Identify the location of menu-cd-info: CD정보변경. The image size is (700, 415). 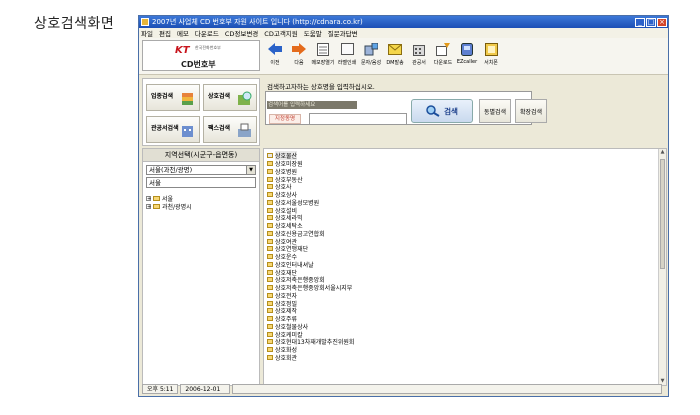
(241, 33).